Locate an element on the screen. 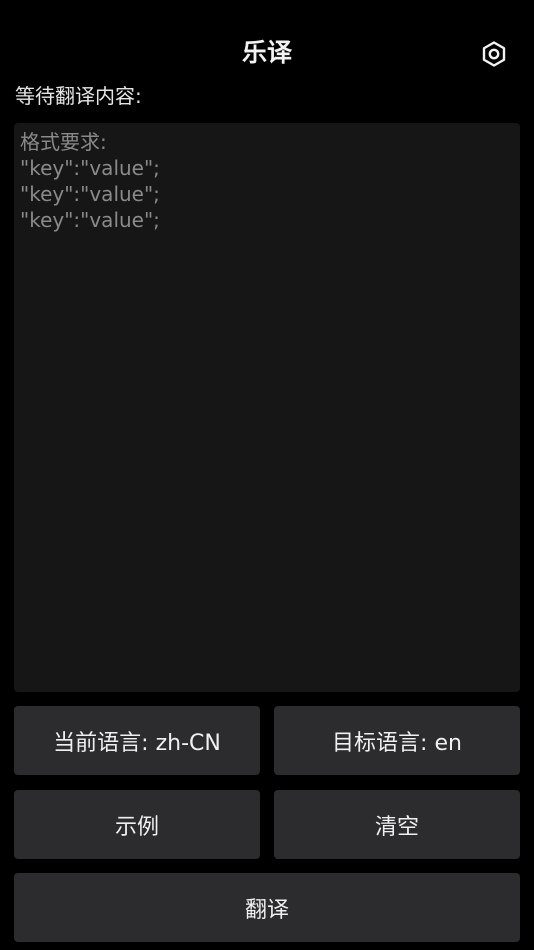  translate-button: 翻译 is located at coordinates (267, 907).